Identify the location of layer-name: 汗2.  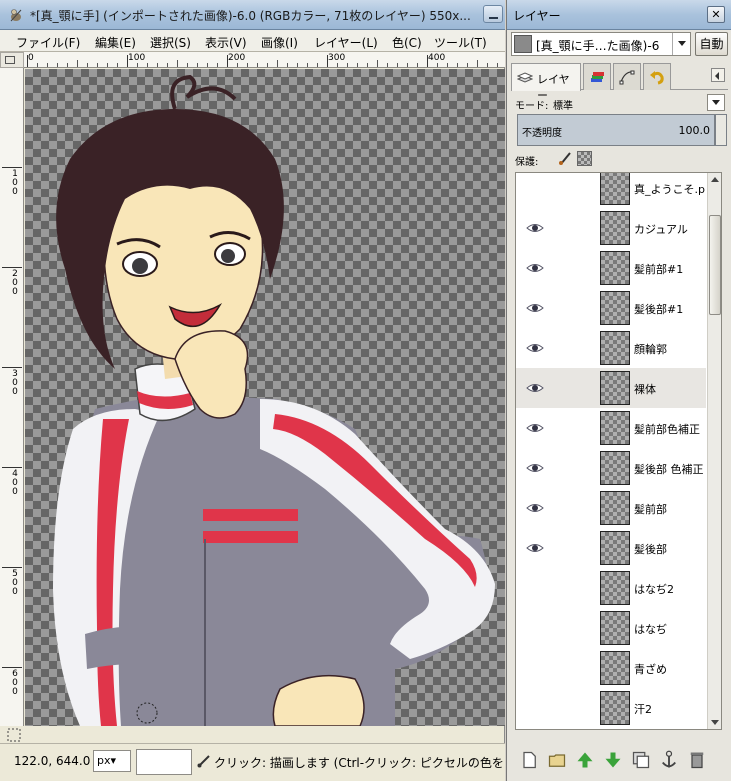
(643, 709).